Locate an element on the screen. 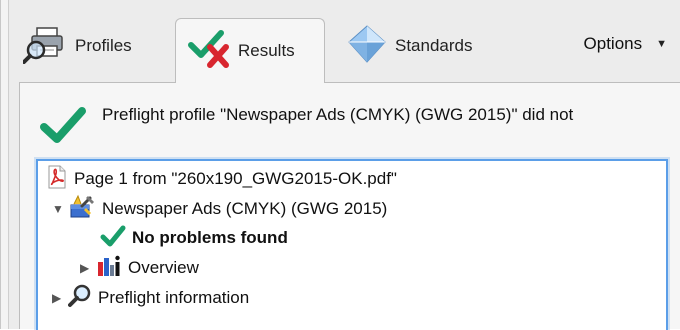  left-edge-strip is located at coordinates (5, 164).